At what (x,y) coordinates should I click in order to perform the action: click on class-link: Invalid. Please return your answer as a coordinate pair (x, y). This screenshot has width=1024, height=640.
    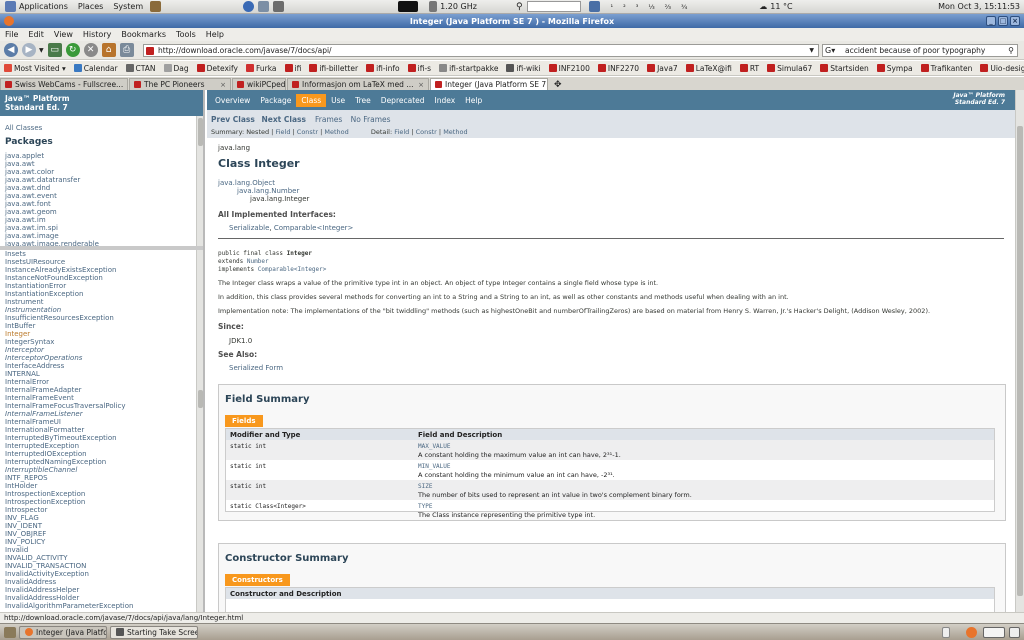
    Looking at the image, I should click on (16, 550).